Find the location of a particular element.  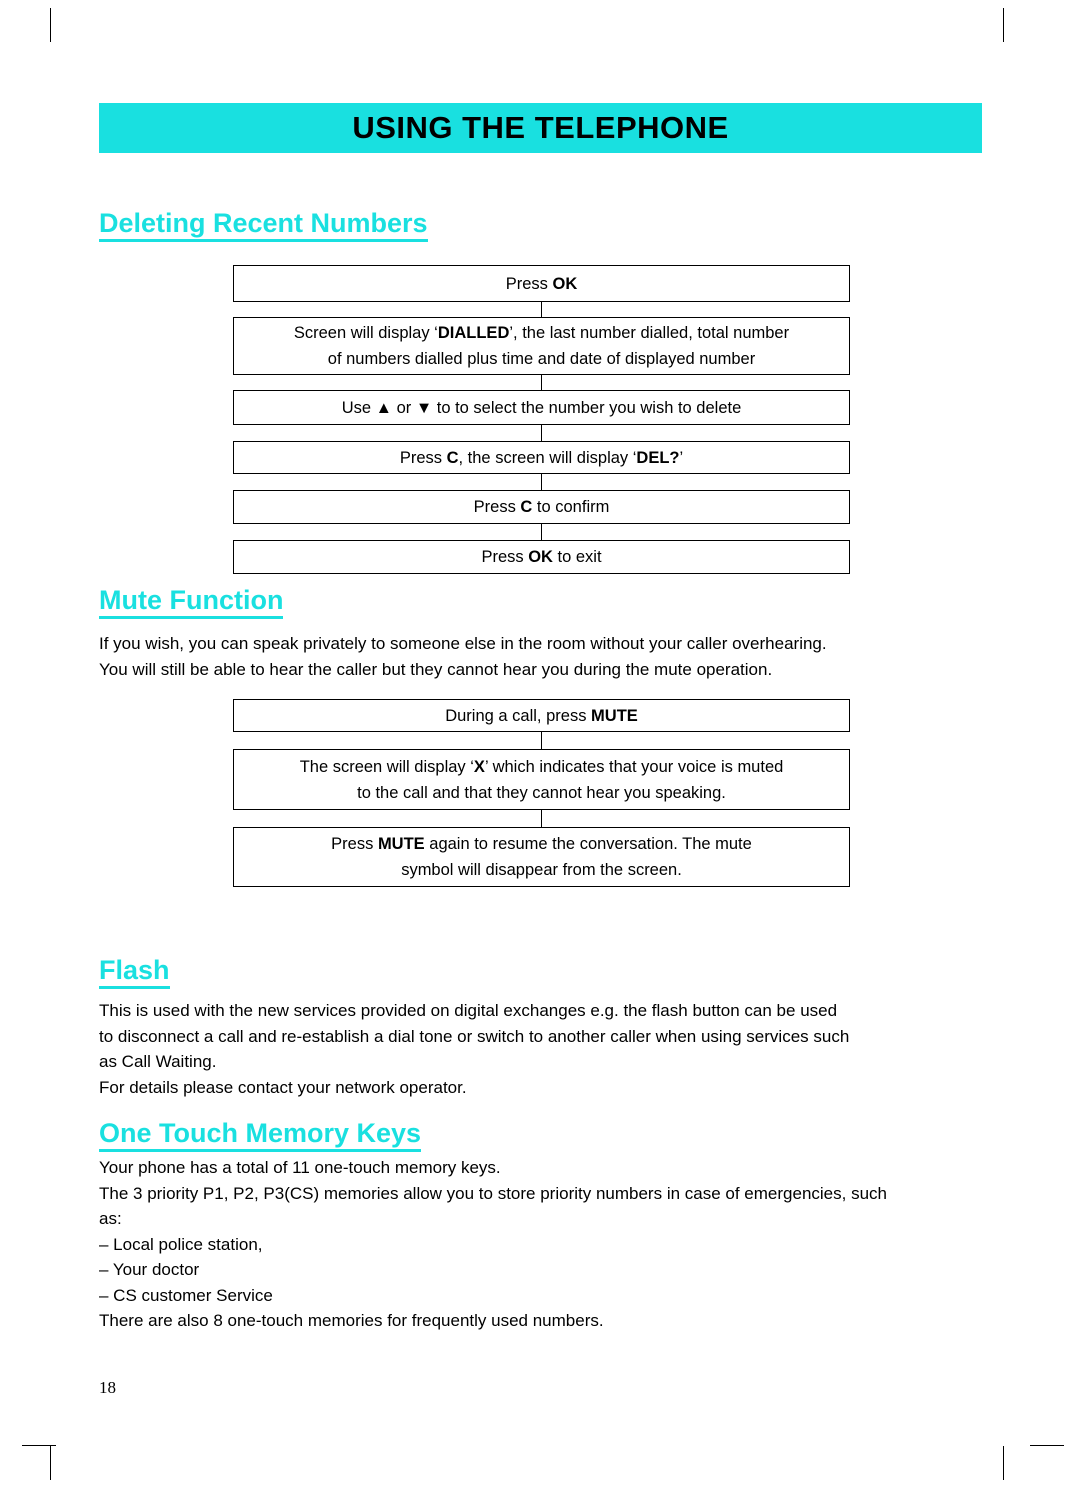

heading-mute-function-text: Mute Function is located at coordinates (191, 602).